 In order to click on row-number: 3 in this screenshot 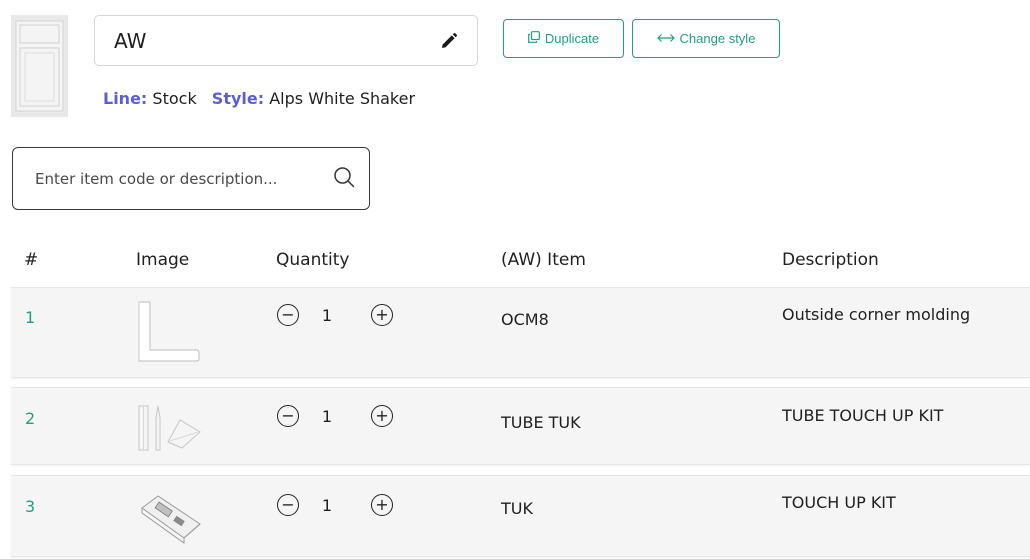, I will do `click(30, 506)`.